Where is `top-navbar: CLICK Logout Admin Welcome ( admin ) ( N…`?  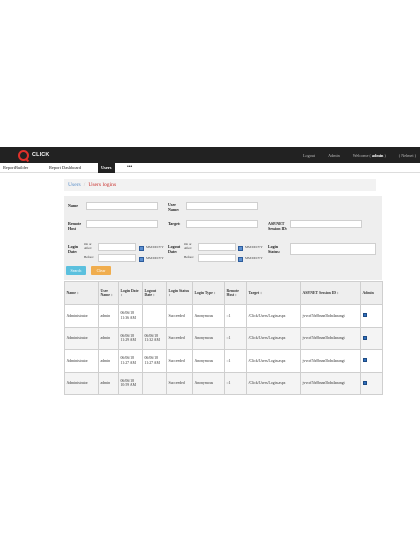
top-navbar: CLICK Logout Admin Welcome ( admin ) ( N… is located at coordinates (210, 155).